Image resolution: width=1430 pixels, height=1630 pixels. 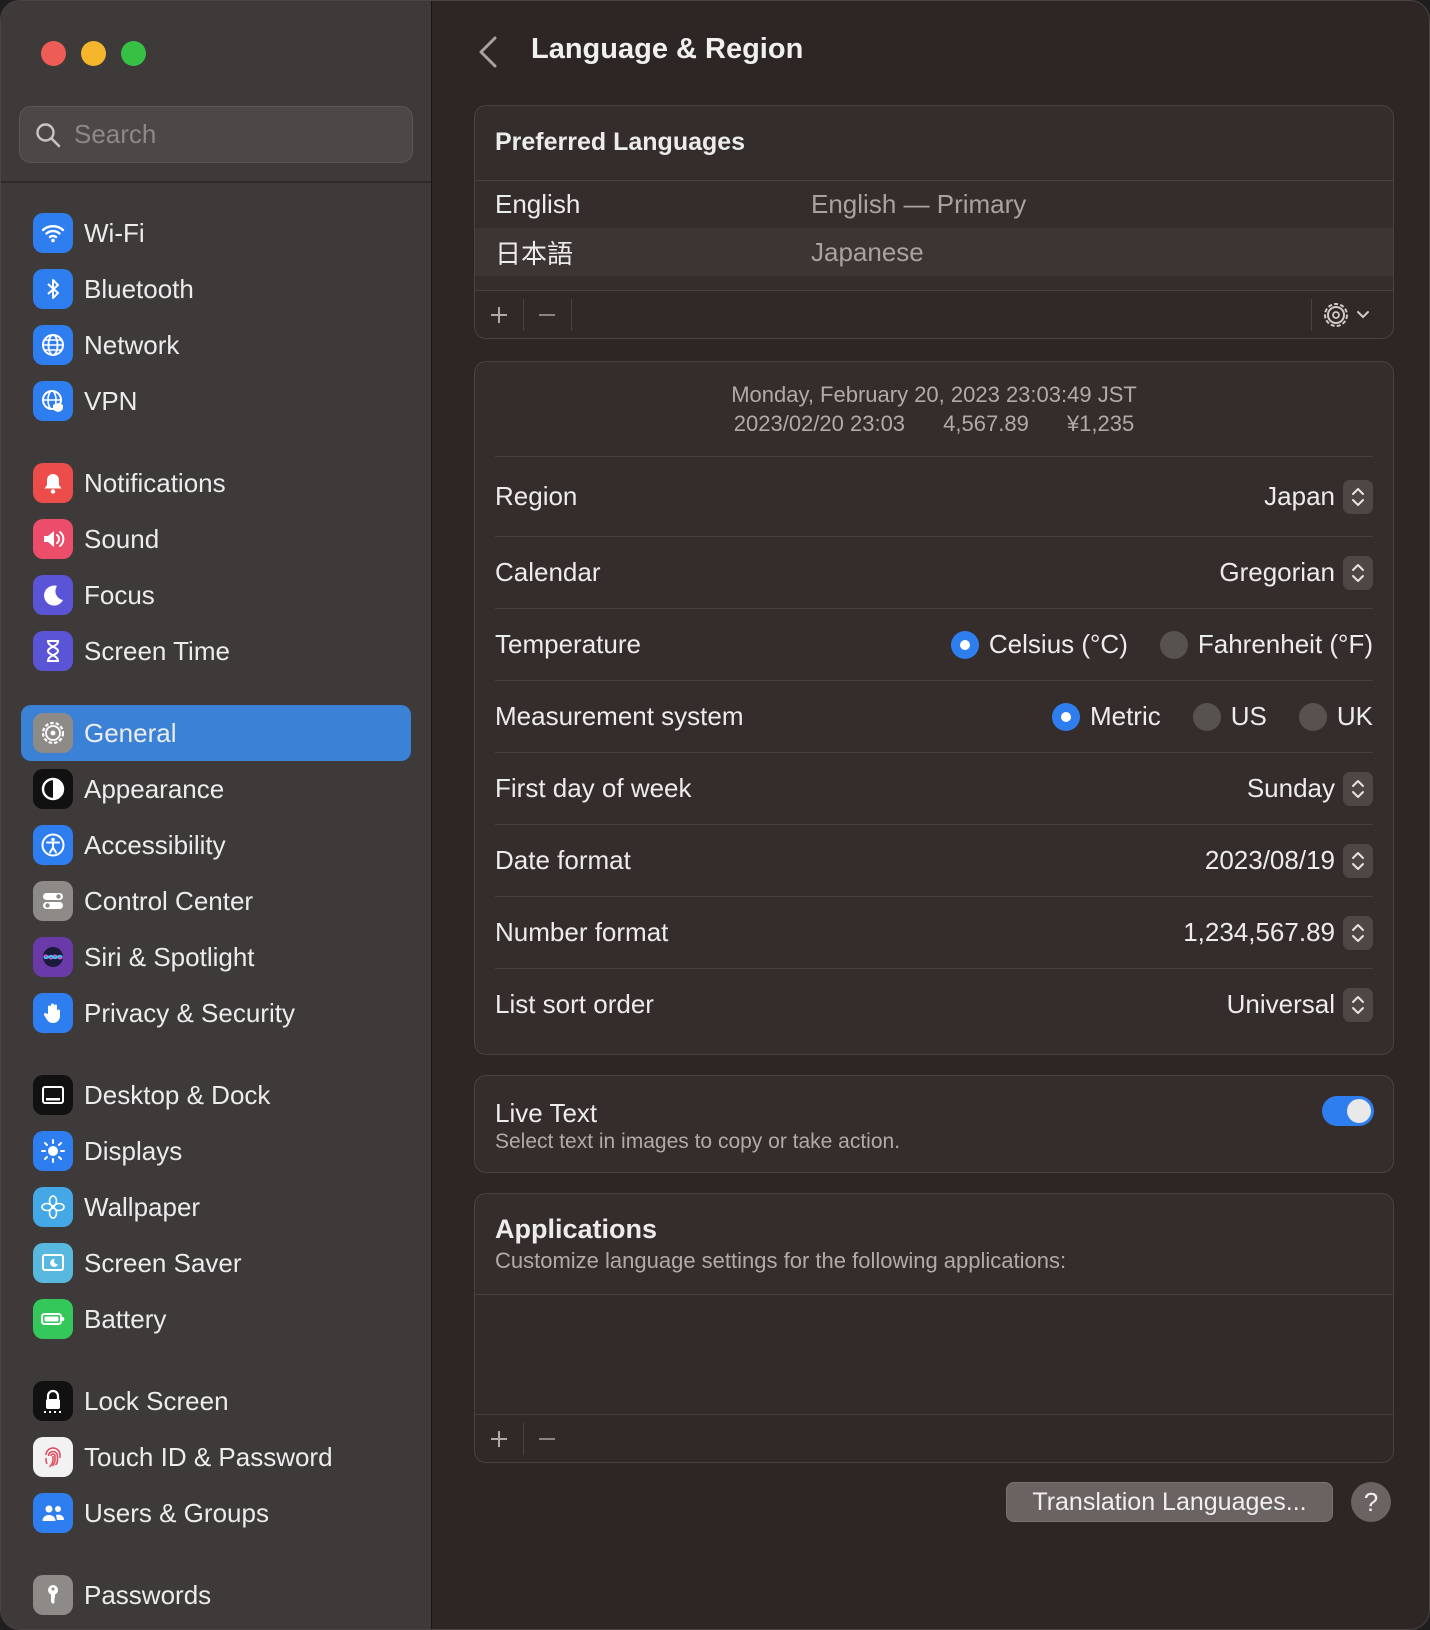 What do you see at coordinates (53, 1319) in the screenshot?
I see `battery-icon` at bounding box center [53, 1319].